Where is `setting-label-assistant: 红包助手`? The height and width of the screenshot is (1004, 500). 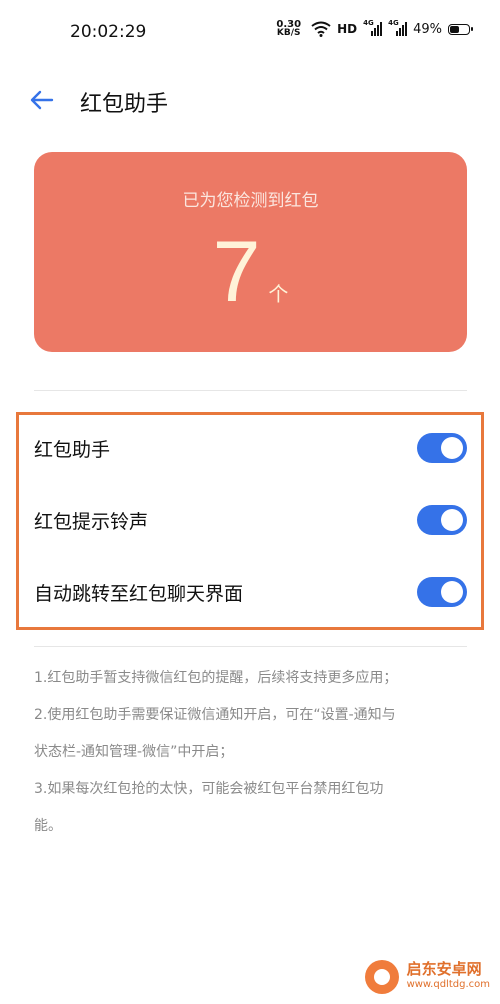 setting-label-assistant: 红包助手 is located at coordinates (72, 449).